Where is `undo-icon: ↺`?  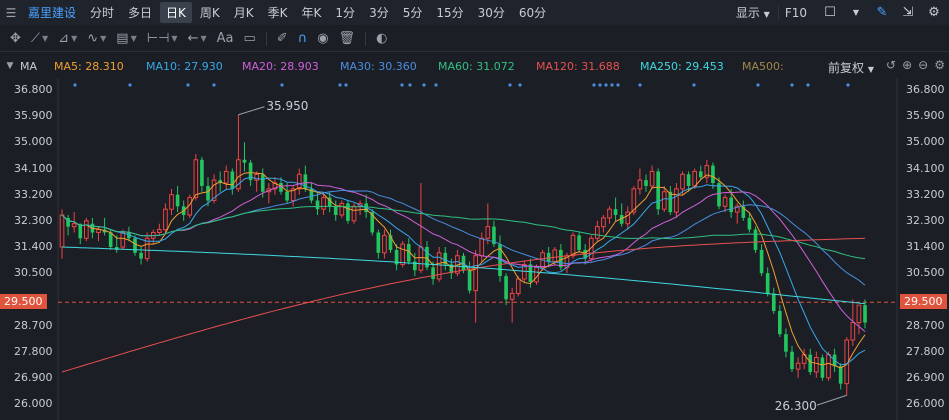
undo-icon: ↺ is located at coordinates (891, 65).